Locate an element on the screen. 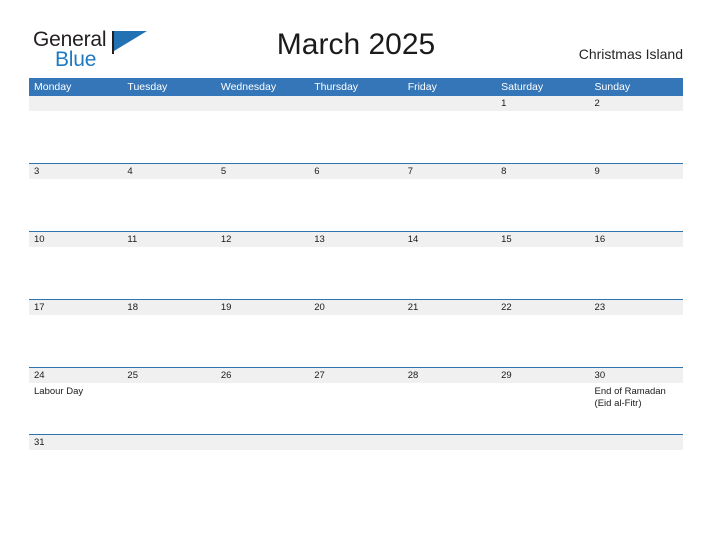 The width and height of the screenshot is (712, 550). event-label: (Eid al-Fitr) is located at coordinates (618, 403).